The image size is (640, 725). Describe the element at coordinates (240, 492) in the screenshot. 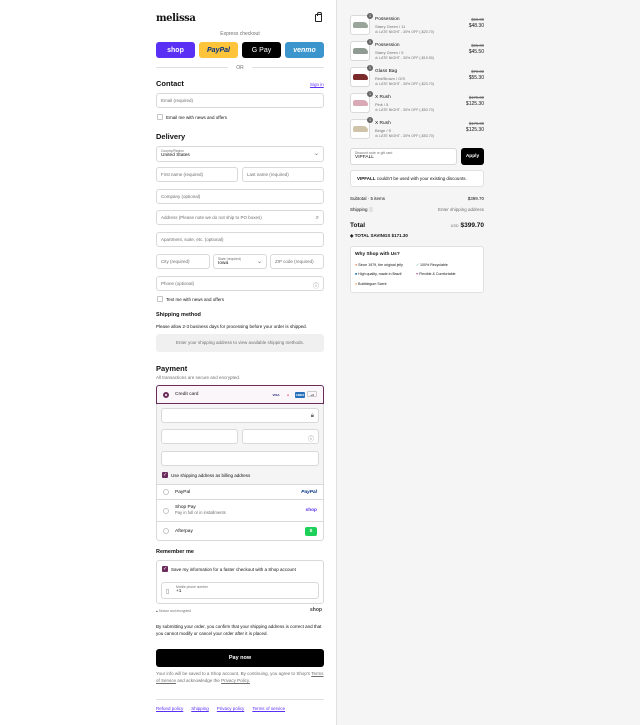

I see `paypal-option: PayPal PayPal` at that location.